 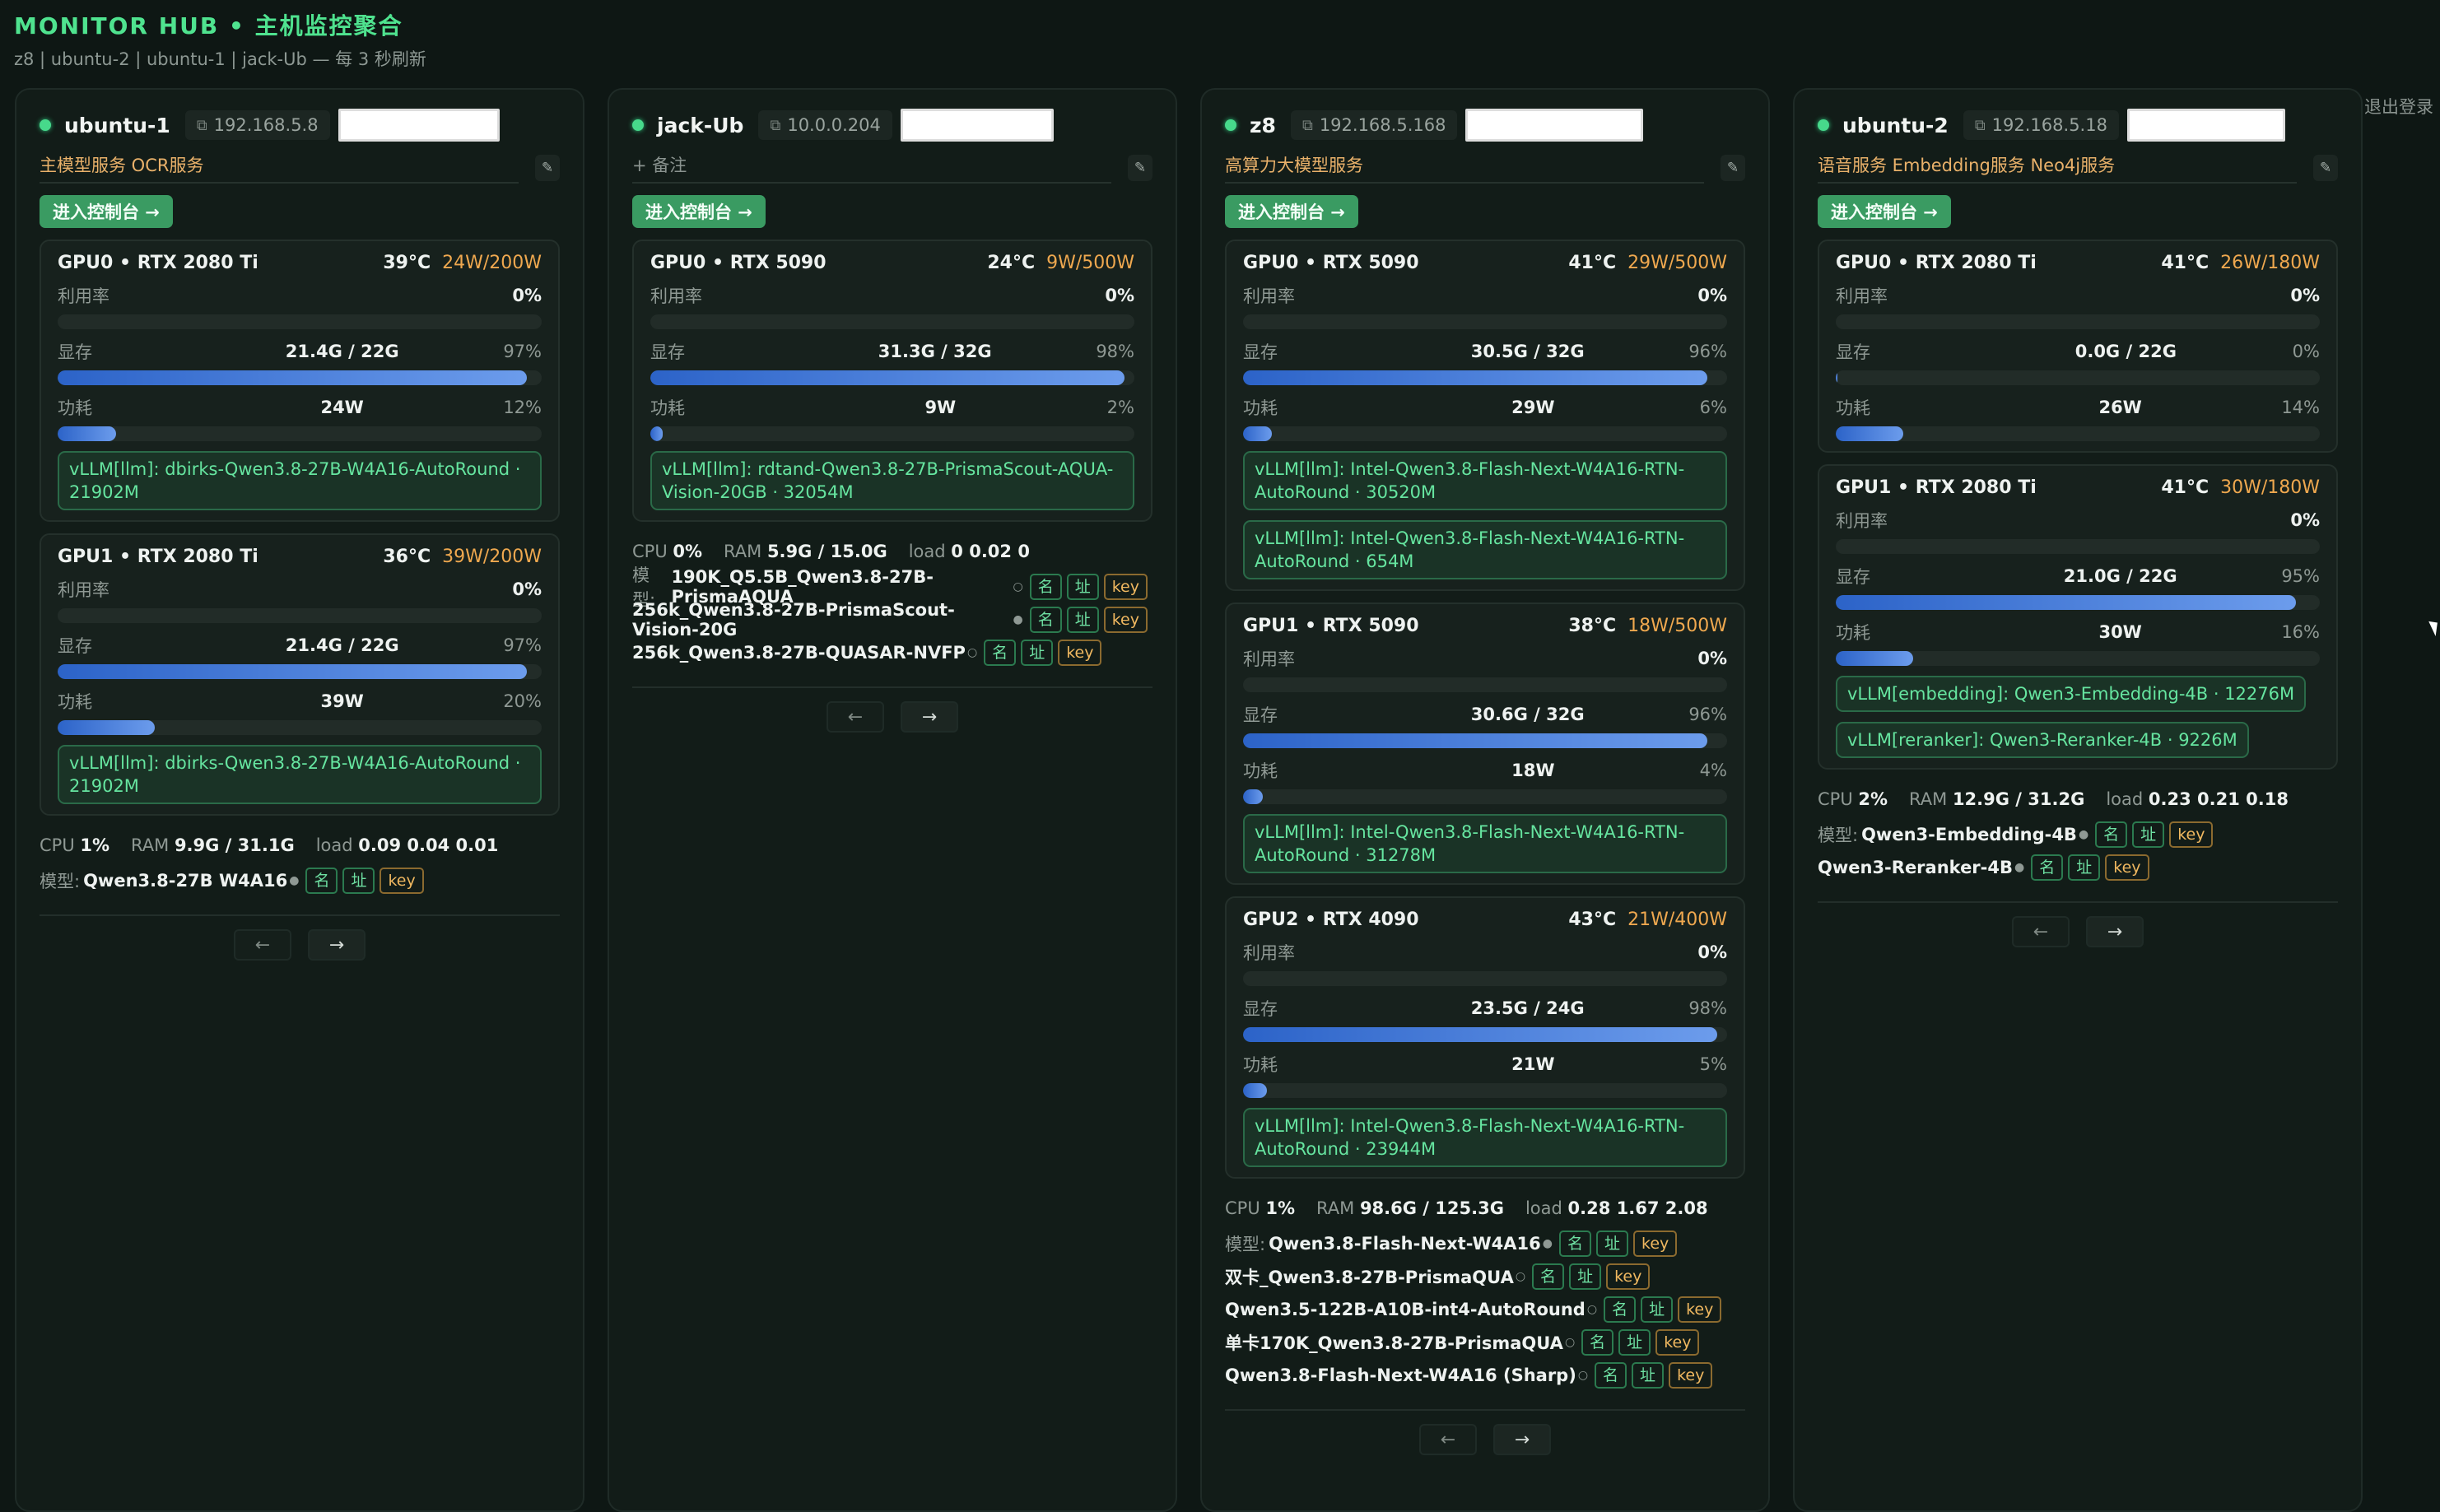 I want to click on power-pct: 2%, so click(x=1120, y=408).